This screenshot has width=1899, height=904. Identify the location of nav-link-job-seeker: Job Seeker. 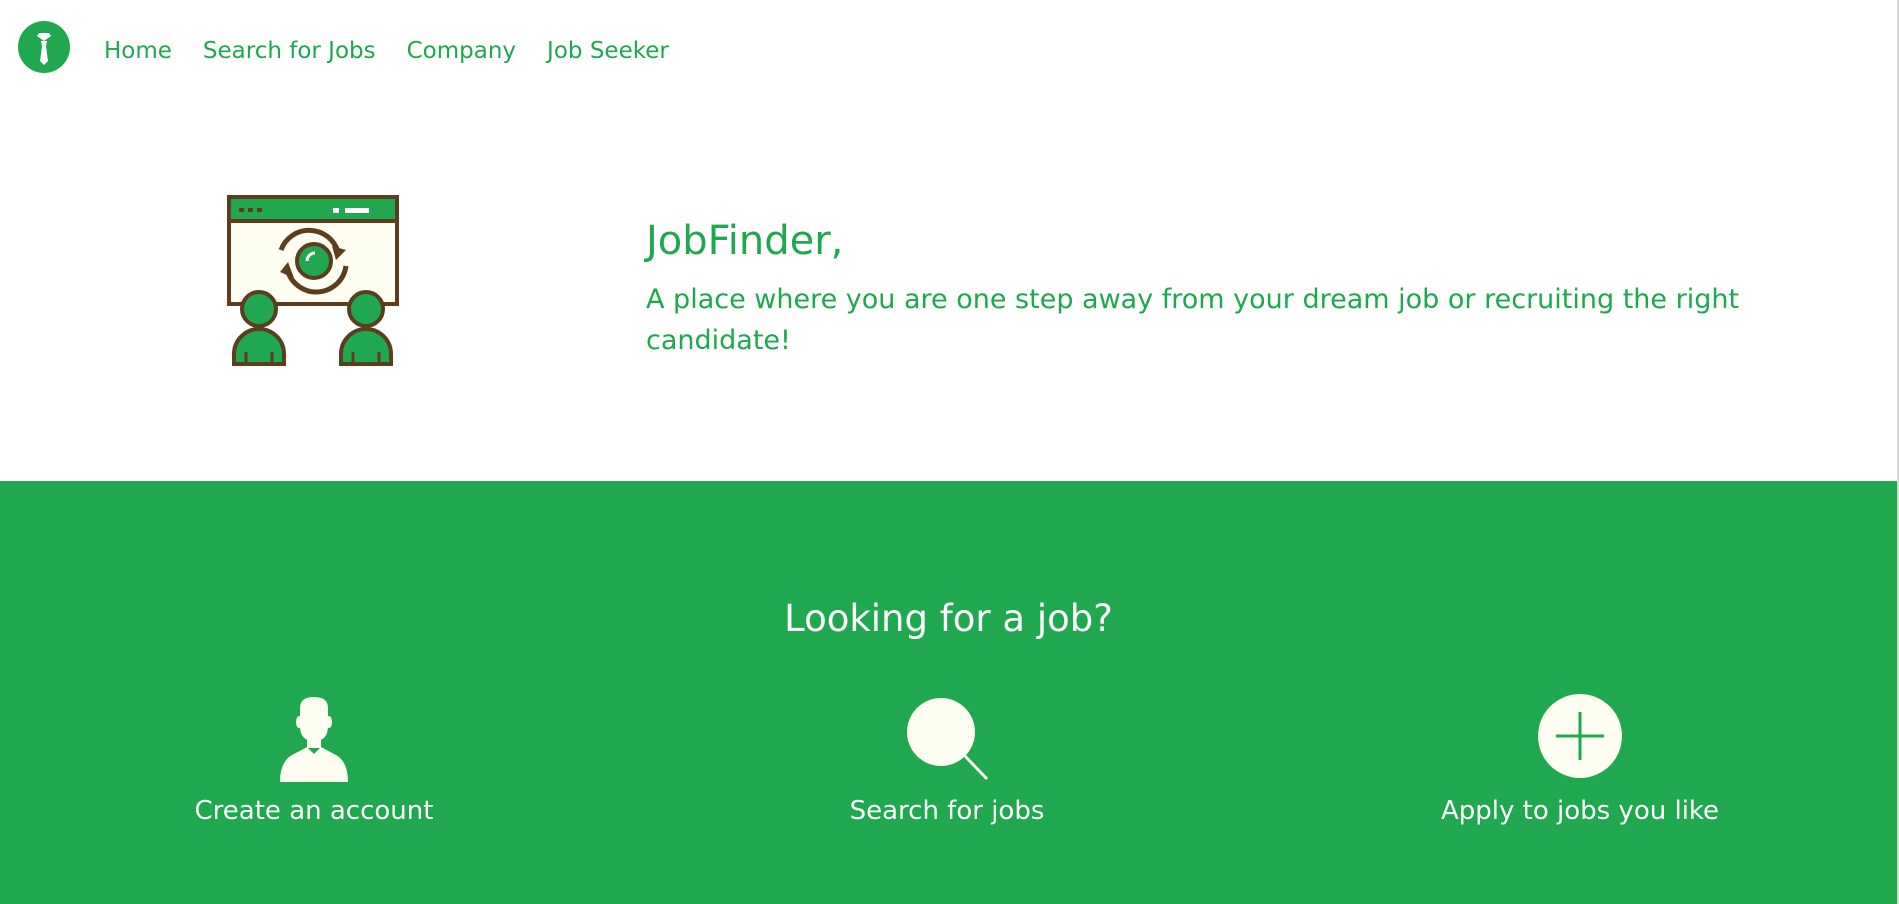
(608, 51).